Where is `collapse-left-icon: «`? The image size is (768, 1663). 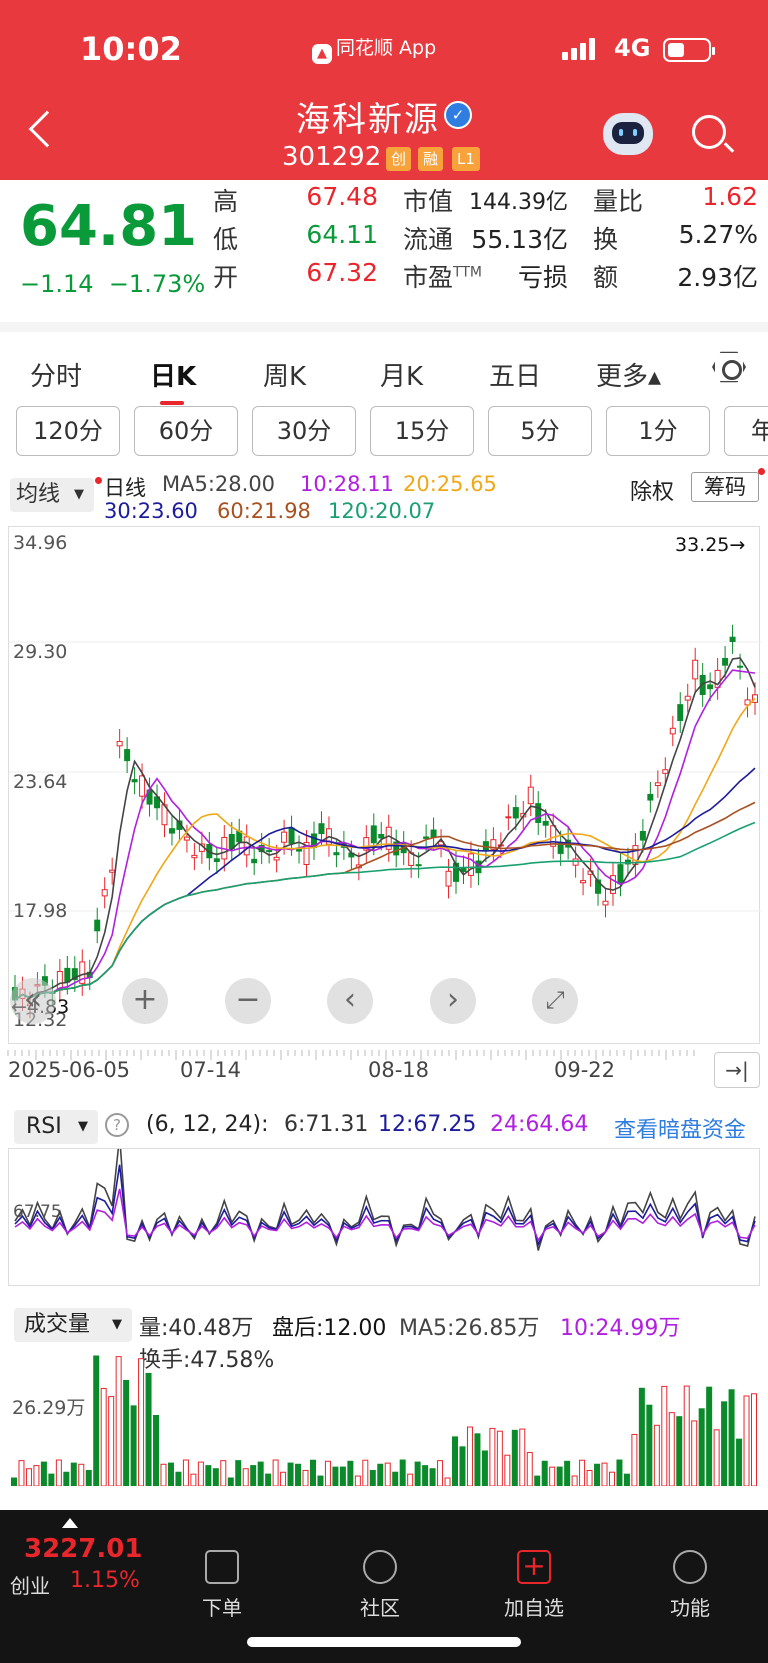 collapse-left-icon: « is located at coordinates (33, 1001).